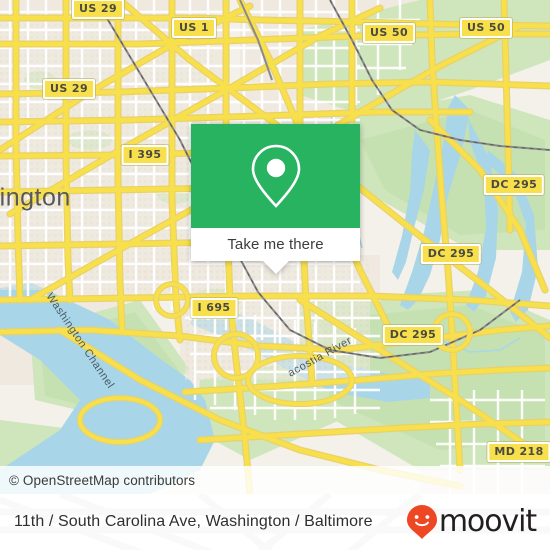  Describe the element at coordinates (194, 28) in the screenshot. I see `road-shield-us-1: US 1` at that location.